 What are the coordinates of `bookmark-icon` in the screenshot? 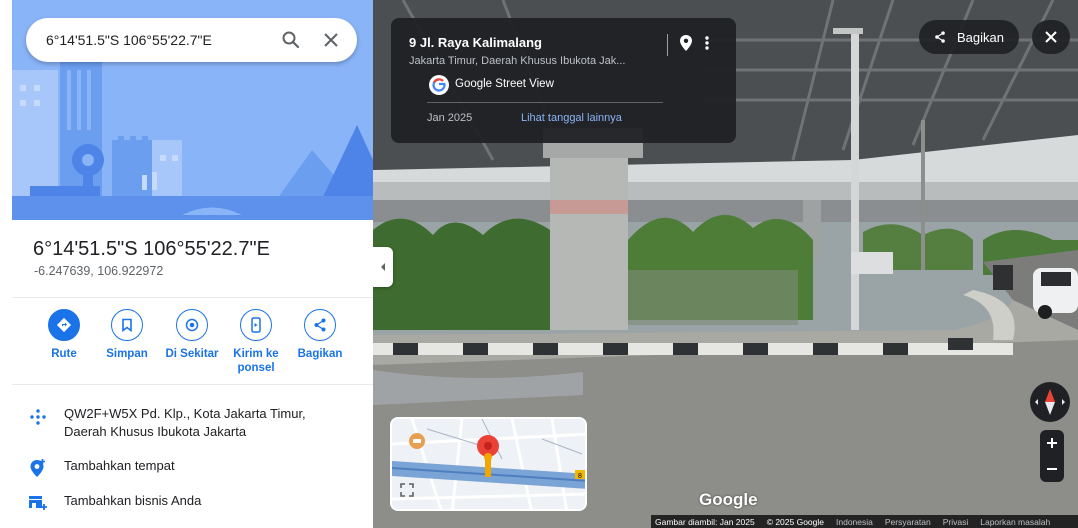 It's located at (127, 325).